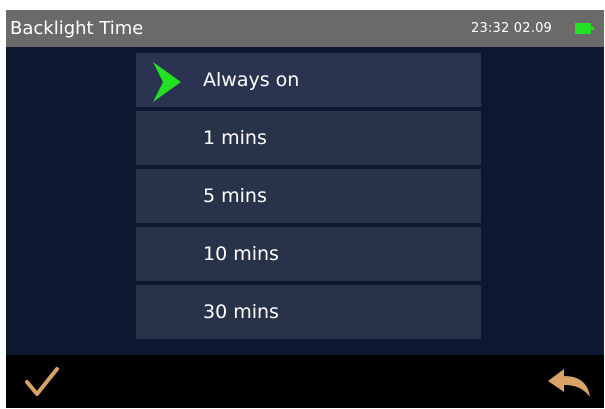 The width and height of the screenshot is (605, 409). What do you see at coordinates (77, 28) in the screenshot?
I see `page-title: Backlight Time` at bounding box center [77, 28].